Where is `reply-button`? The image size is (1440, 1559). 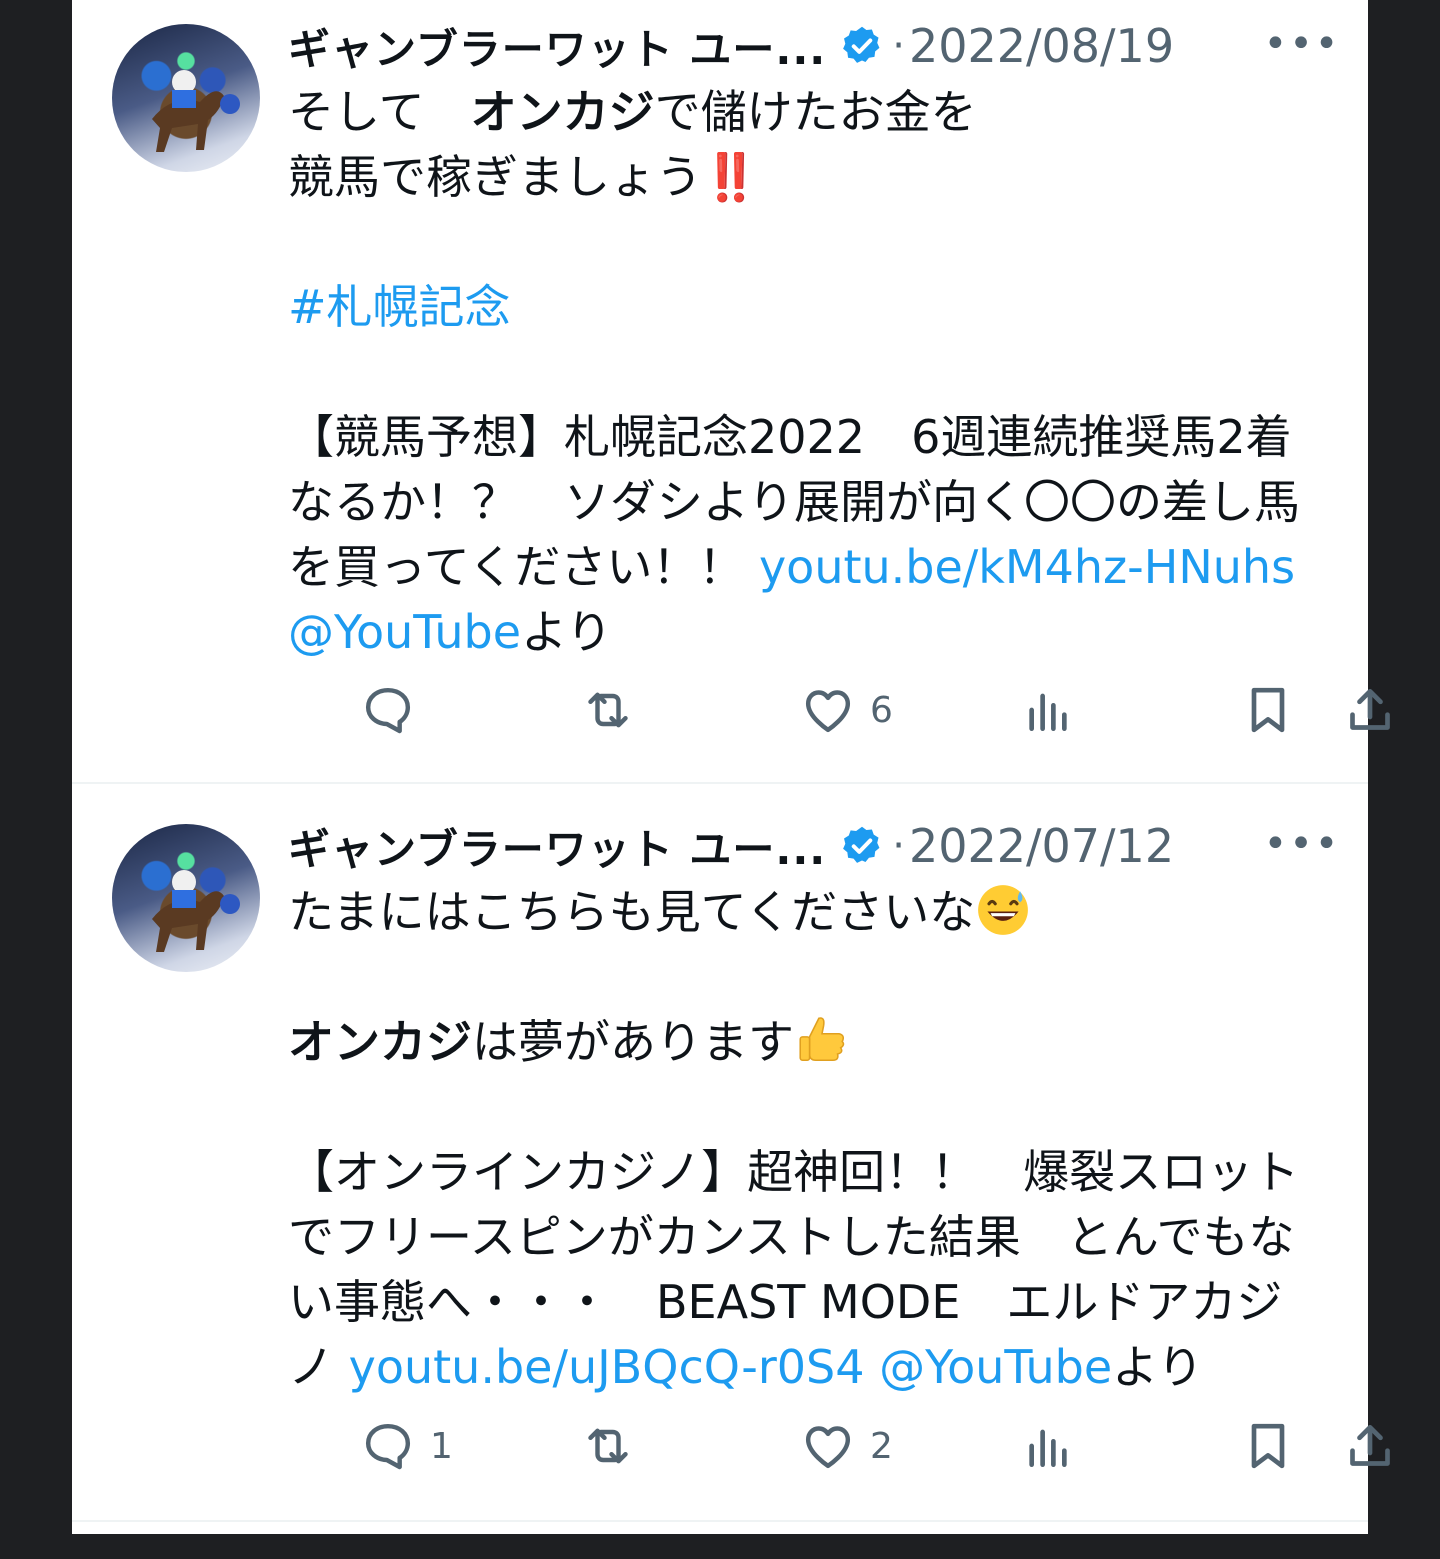
reply-button is located at coordinates (395, 710).